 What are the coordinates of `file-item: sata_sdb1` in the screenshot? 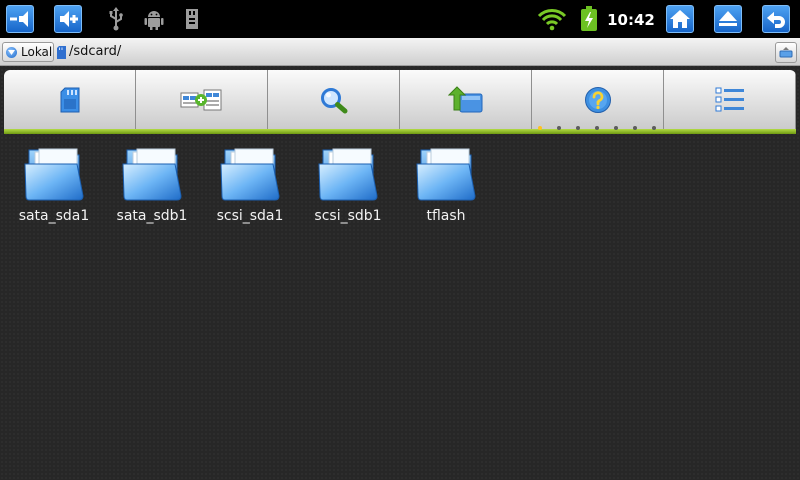 It's located at (152, 185).